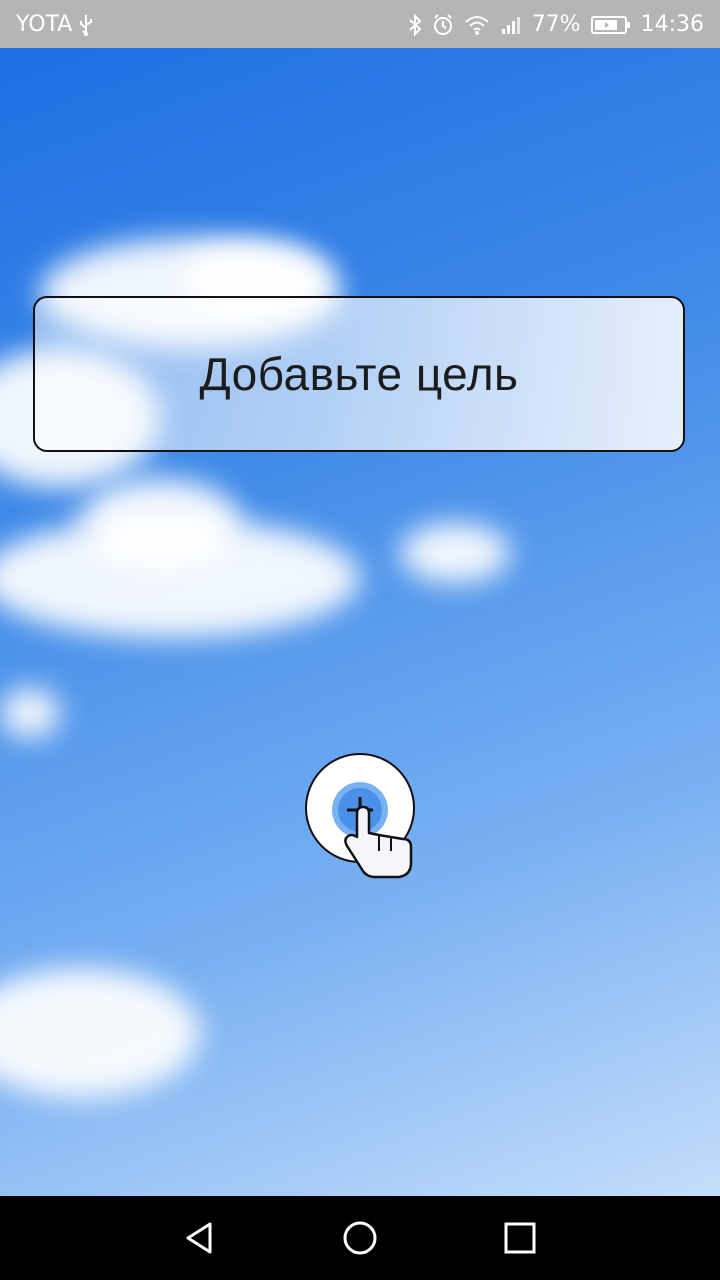  I want to click on back-button, so click(200, 1238).